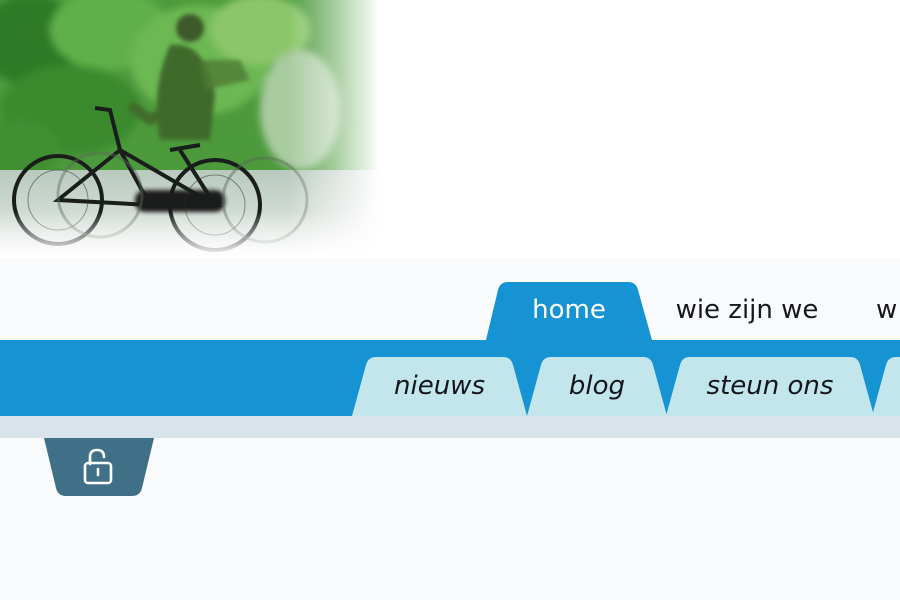 This screenshot has height=600, width=900. I want to click on subnav-tab-steun-ons: steun ons, so click(770, 386).